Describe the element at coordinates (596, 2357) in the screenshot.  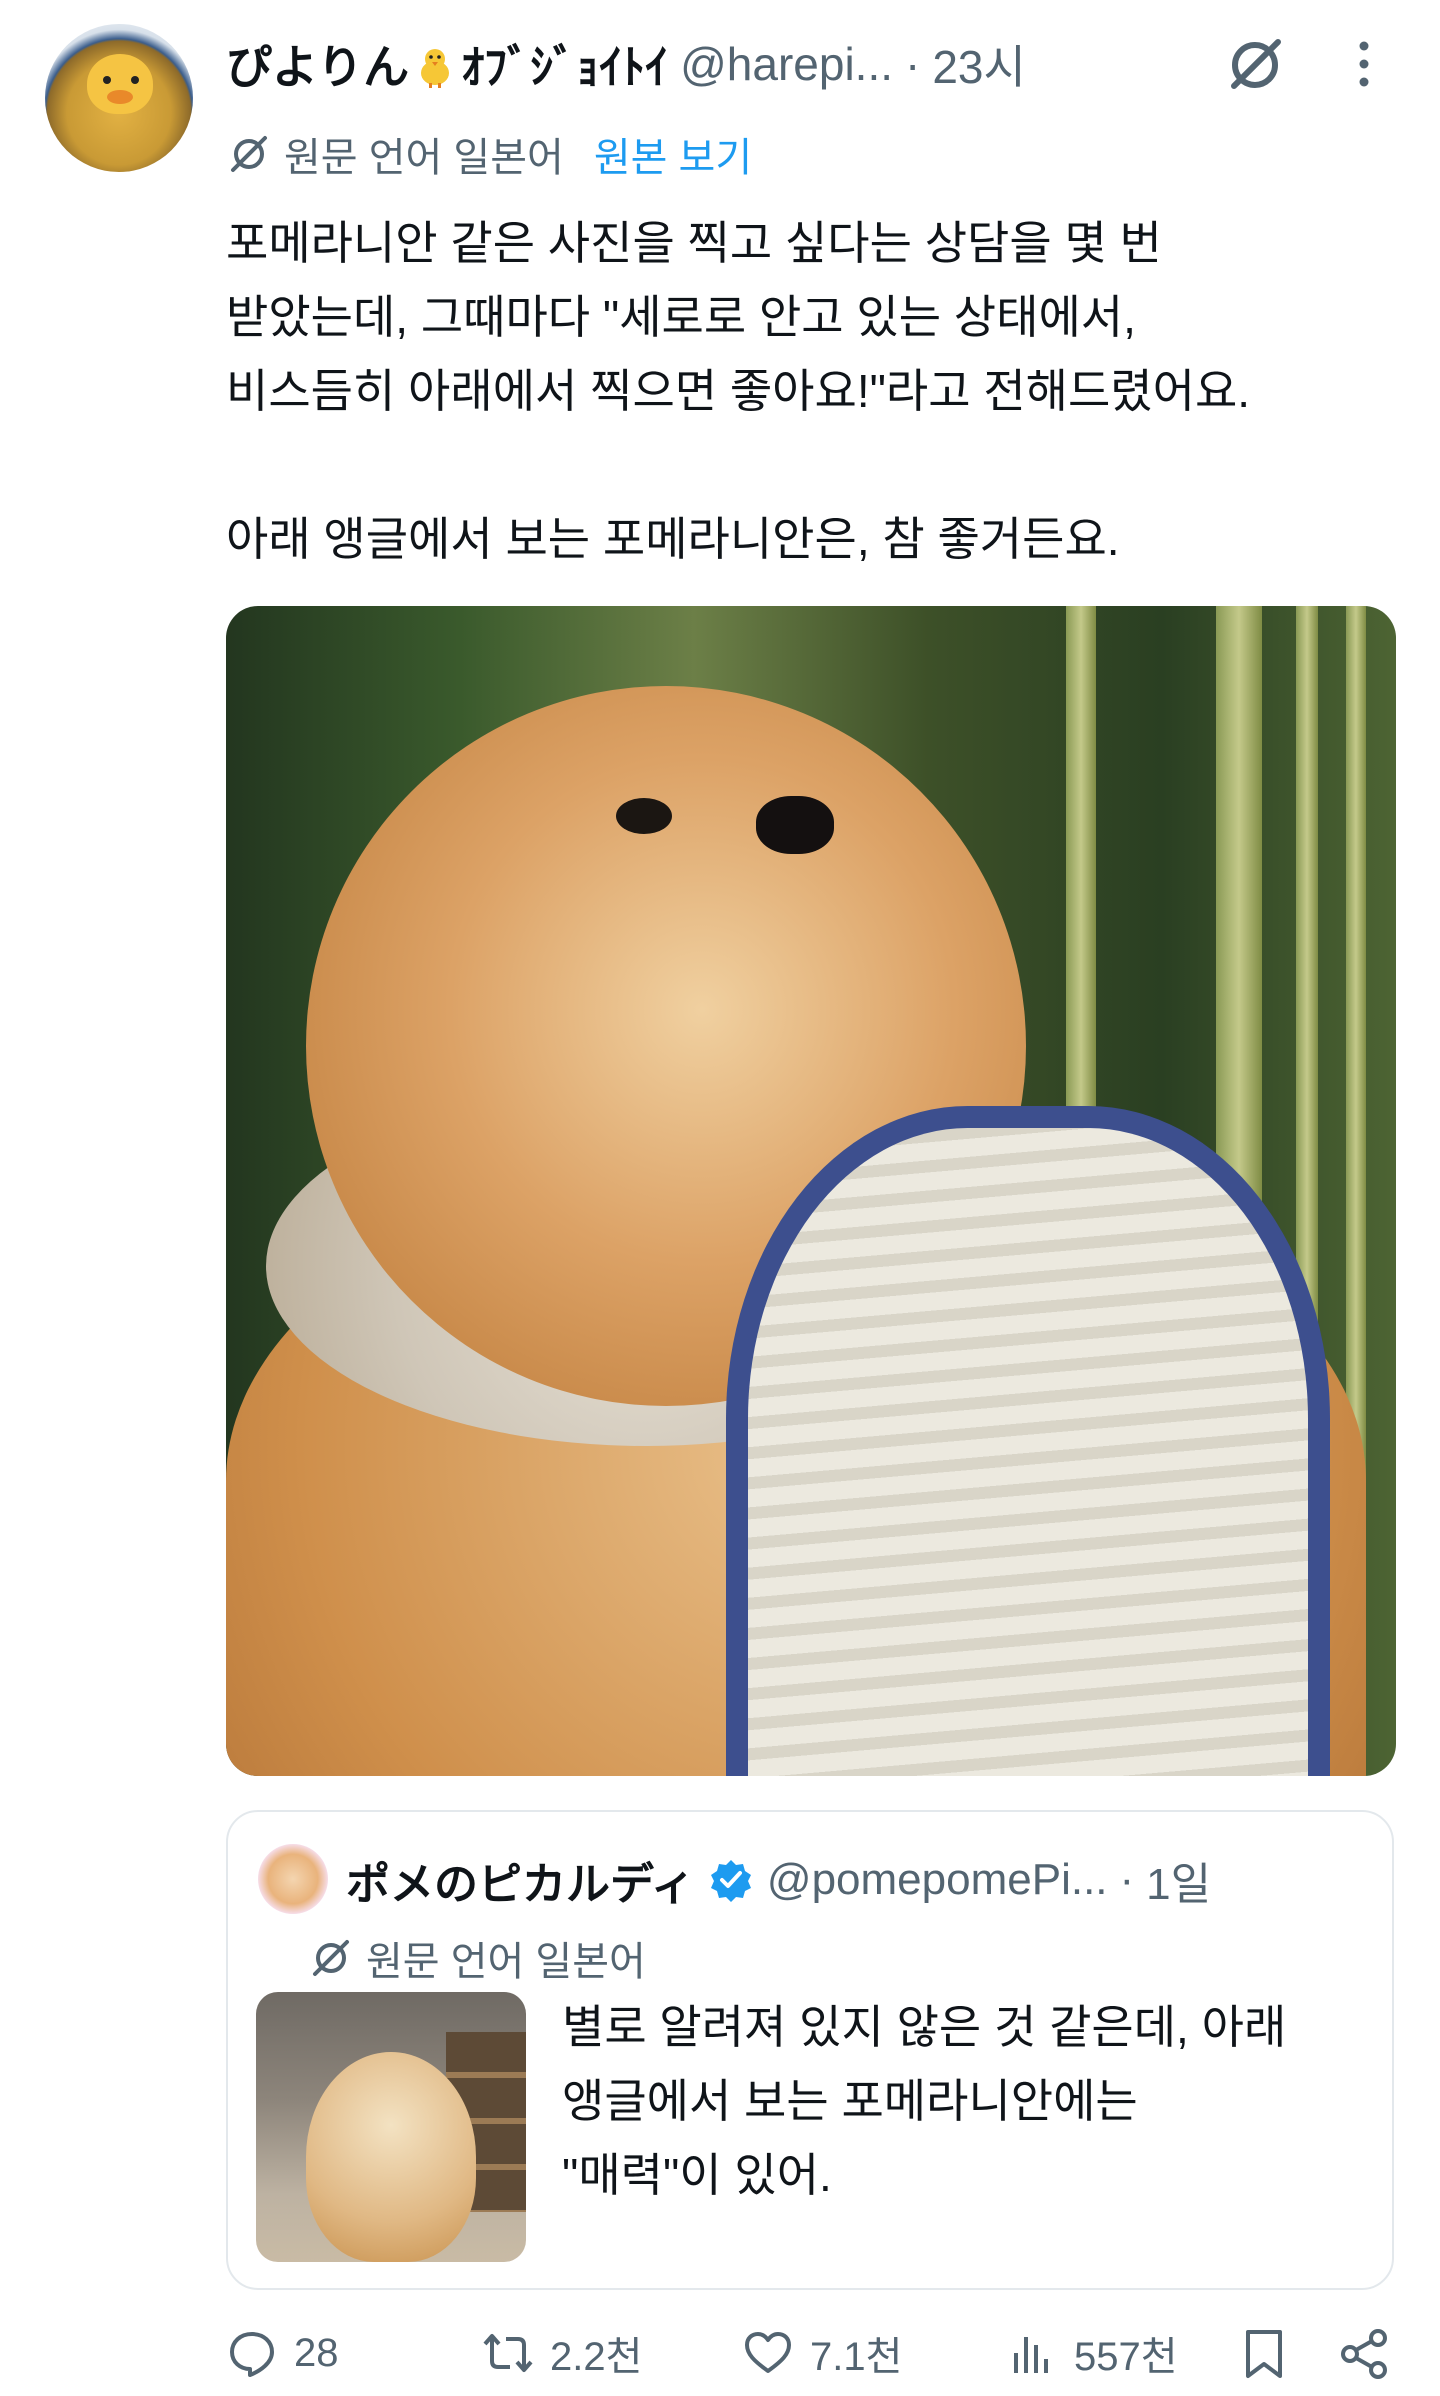
I see `retweet-count: 2.2천` at that location.